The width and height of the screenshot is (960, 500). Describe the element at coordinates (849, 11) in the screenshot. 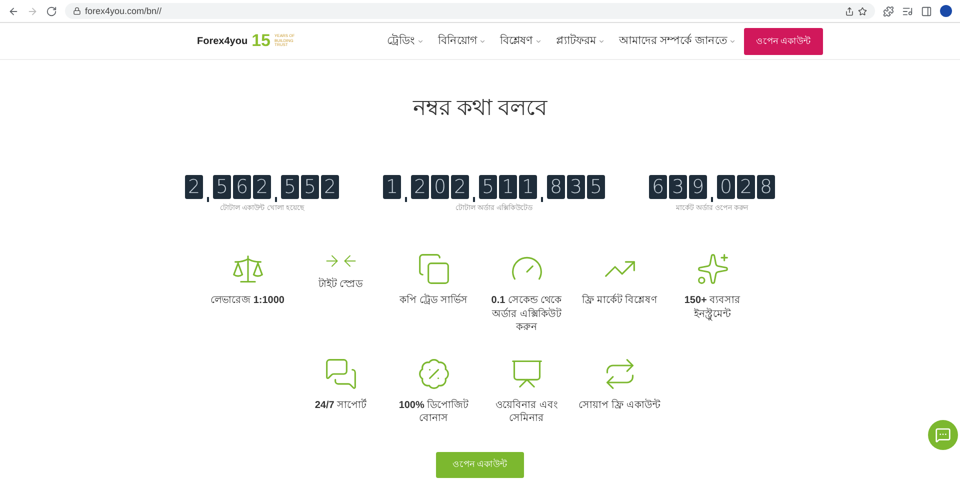

I see `share-icon` at that location.